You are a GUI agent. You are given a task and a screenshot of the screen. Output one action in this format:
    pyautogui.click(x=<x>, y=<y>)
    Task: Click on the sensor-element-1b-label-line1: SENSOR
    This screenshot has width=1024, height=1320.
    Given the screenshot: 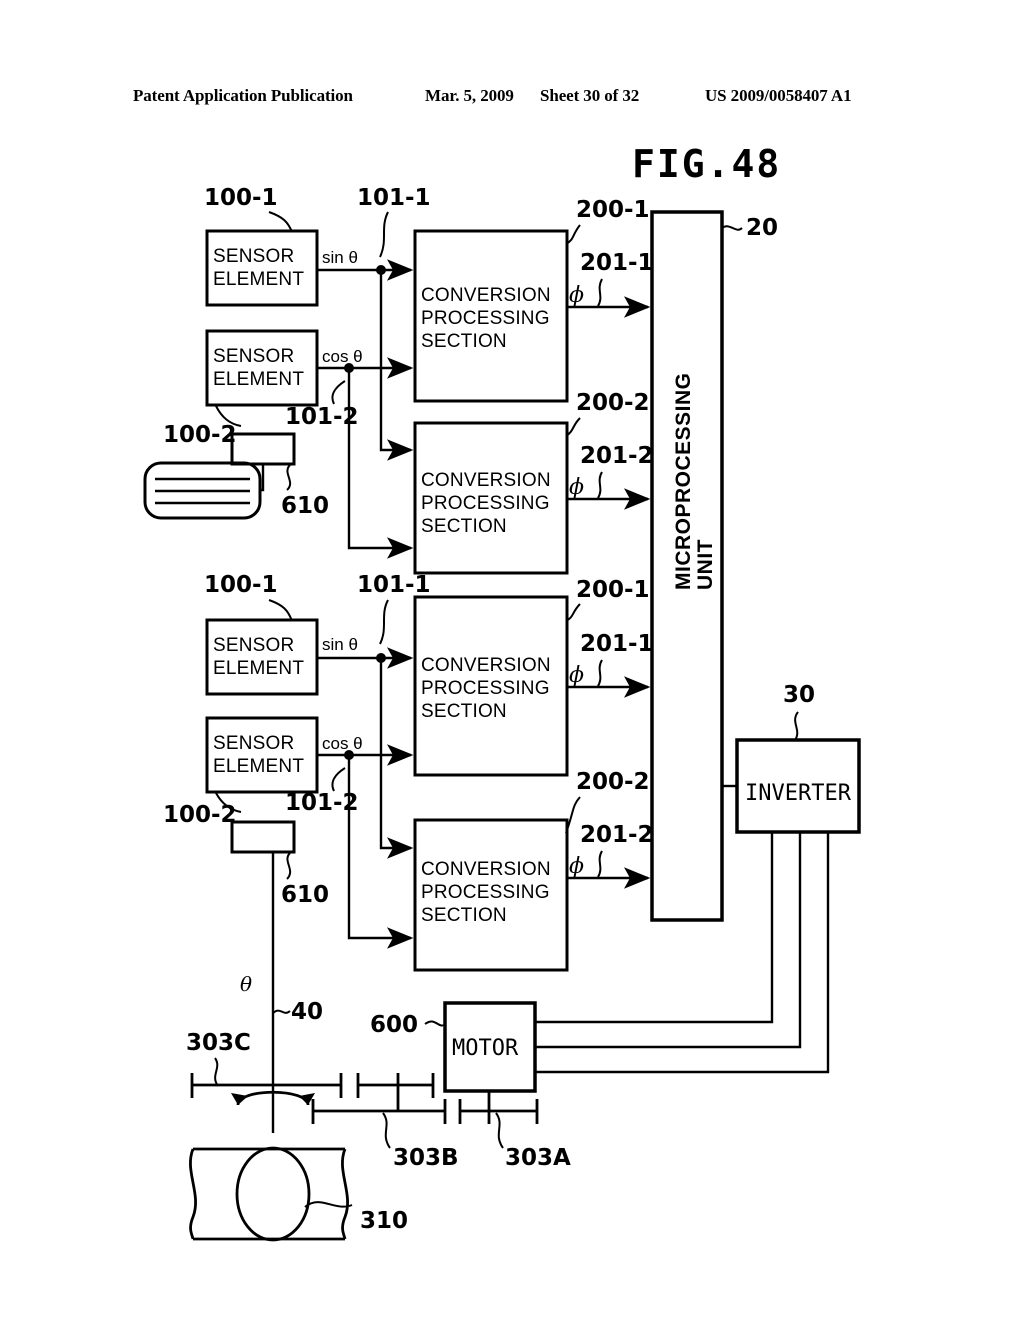 What is the action you would take?
    pyautogui.click(x=253, y=356)
    